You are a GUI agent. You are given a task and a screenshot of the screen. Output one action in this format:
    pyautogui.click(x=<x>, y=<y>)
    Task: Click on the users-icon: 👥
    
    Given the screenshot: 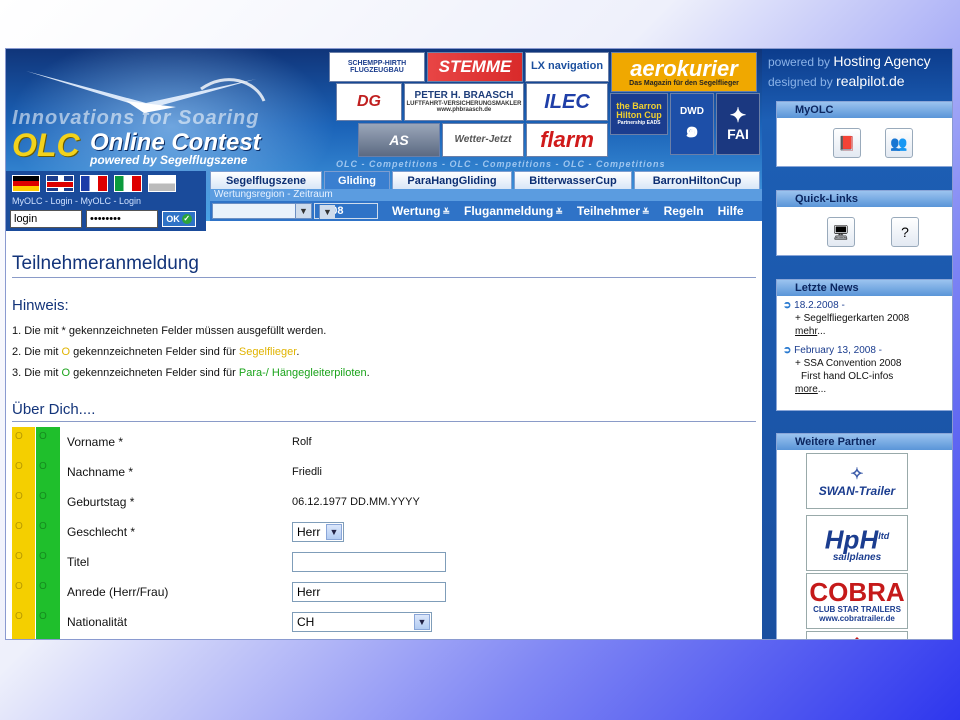 What is the action you would take?
    pyautogui.click(x=899, y=143)
    